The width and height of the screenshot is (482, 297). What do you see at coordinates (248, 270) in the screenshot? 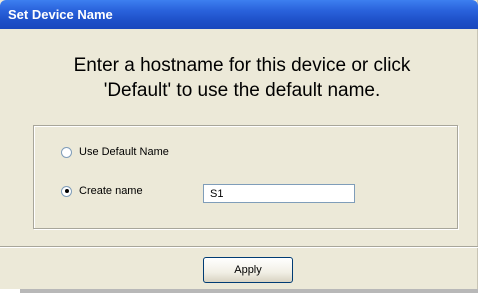
I see `apply-button: Apply` at bounding box center [248, 270].